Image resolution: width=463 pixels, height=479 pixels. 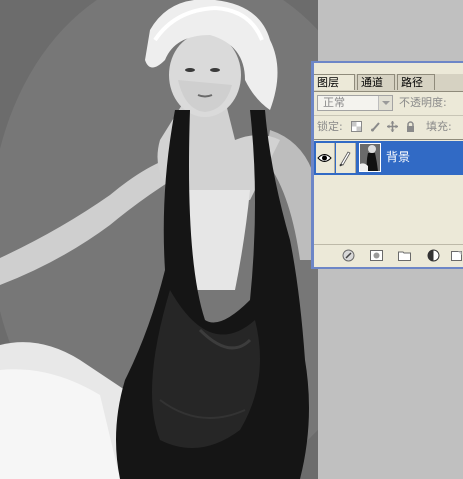 I want to click on layers-list: 背景, so click(x=388, y=192).